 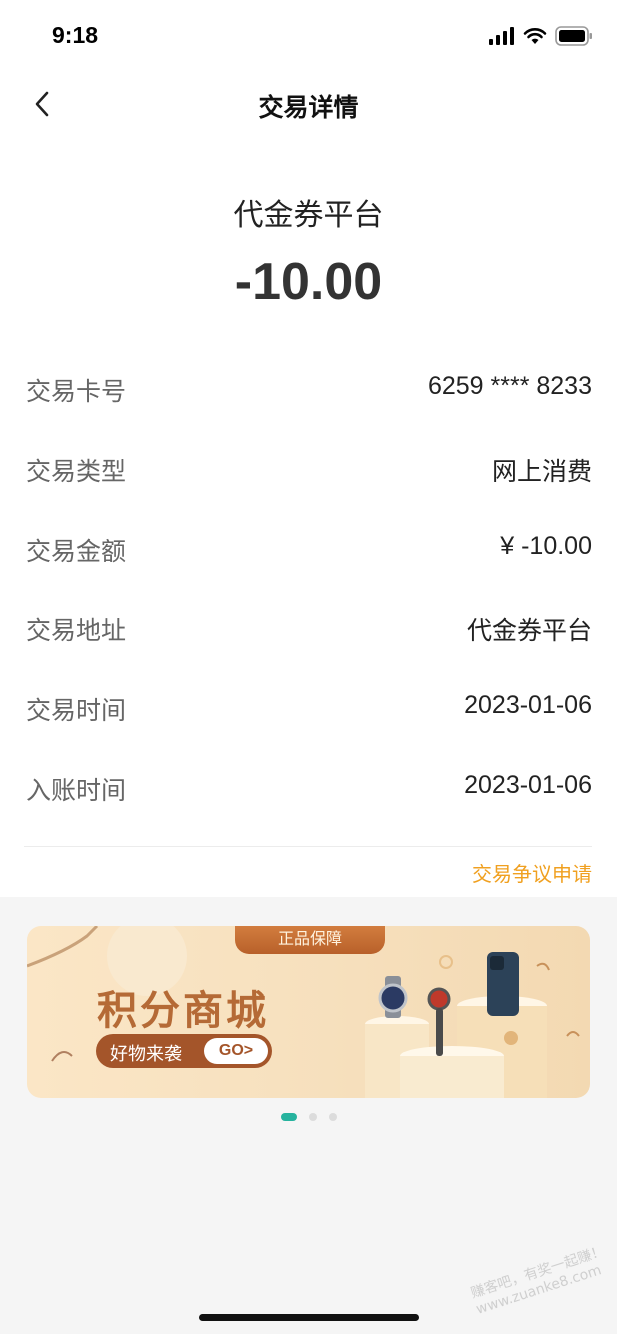 I want to click on detail-value: 代金券平台, so click(x=529, y=631).